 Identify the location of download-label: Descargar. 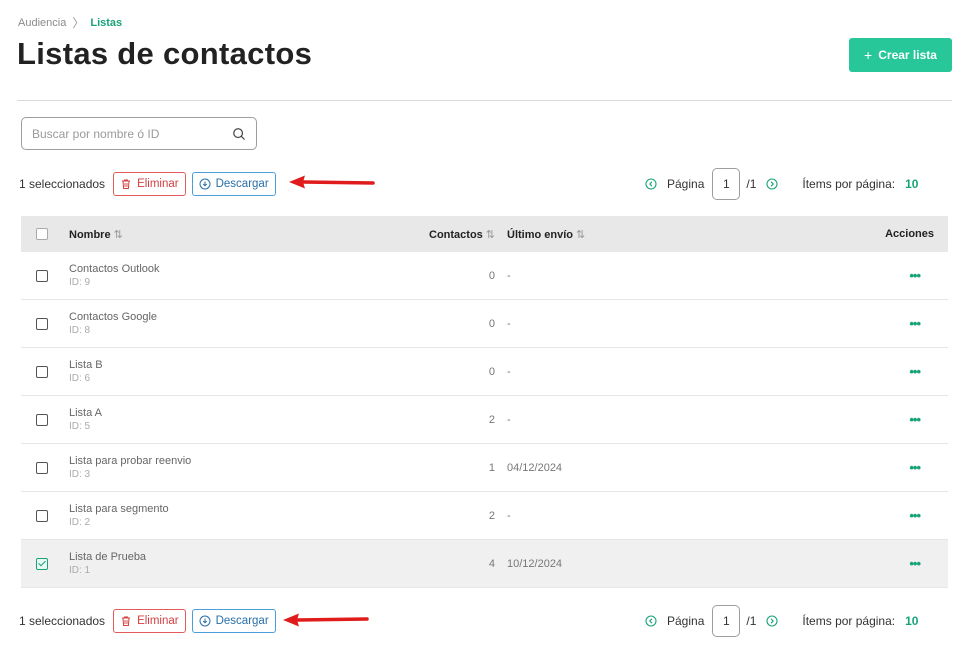
(242, 184).